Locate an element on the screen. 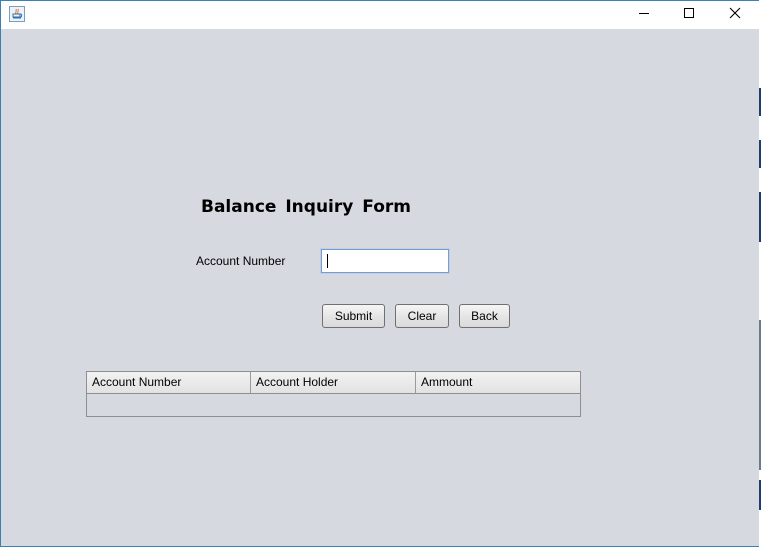 This screenshot has height=547, width=761. maximize-icon is located at coordinates (689, 15).